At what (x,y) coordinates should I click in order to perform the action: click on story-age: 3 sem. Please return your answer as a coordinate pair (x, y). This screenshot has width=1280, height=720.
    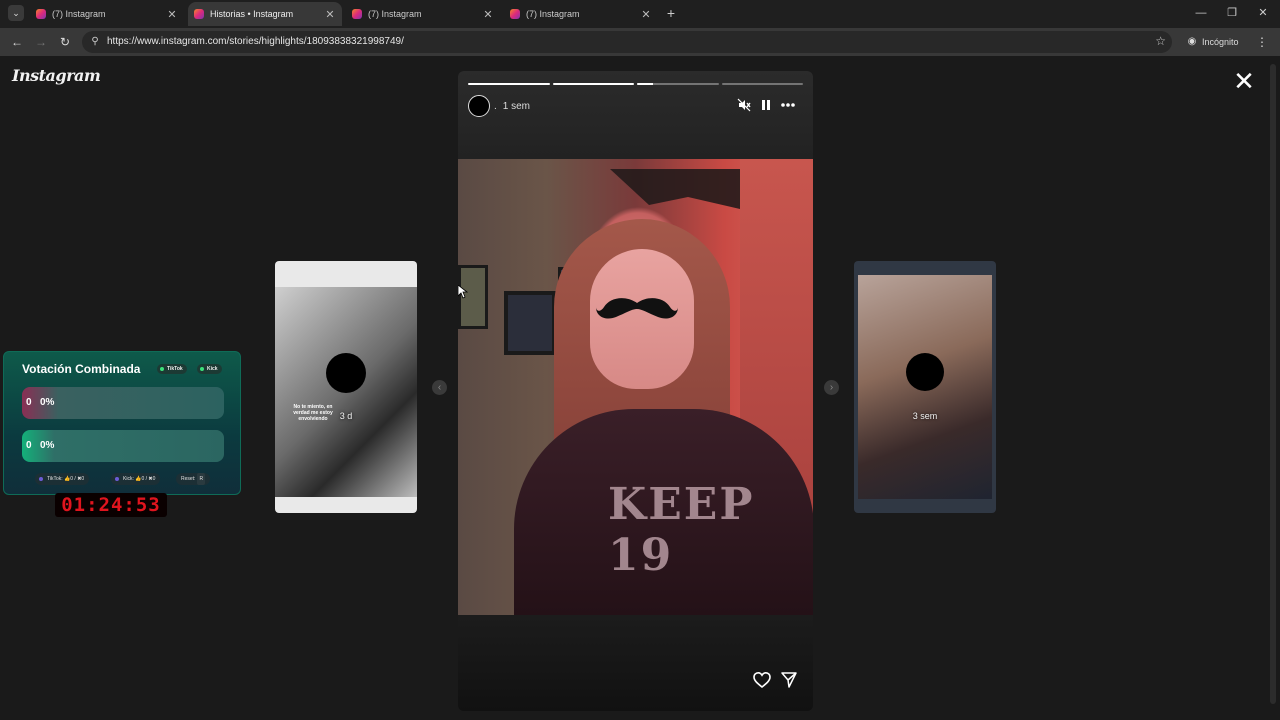
    Looking at the image, I should click on (925, 416).